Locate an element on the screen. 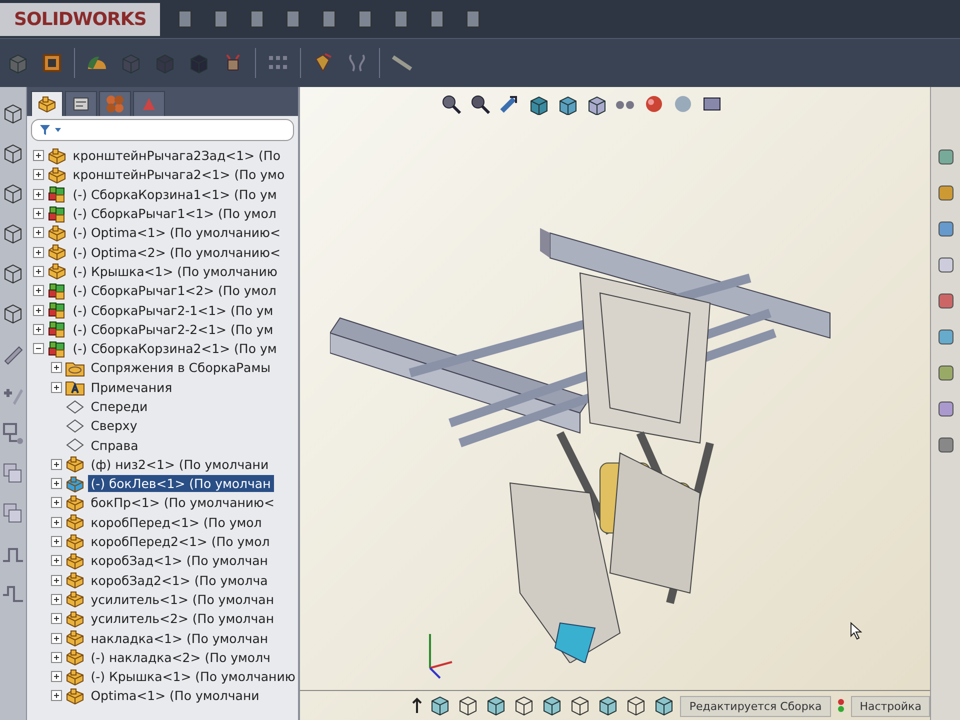 The width and height of the screenshot is (960, 720). app-logo: SOLIDWORKS is located at coordinates (80, 19).